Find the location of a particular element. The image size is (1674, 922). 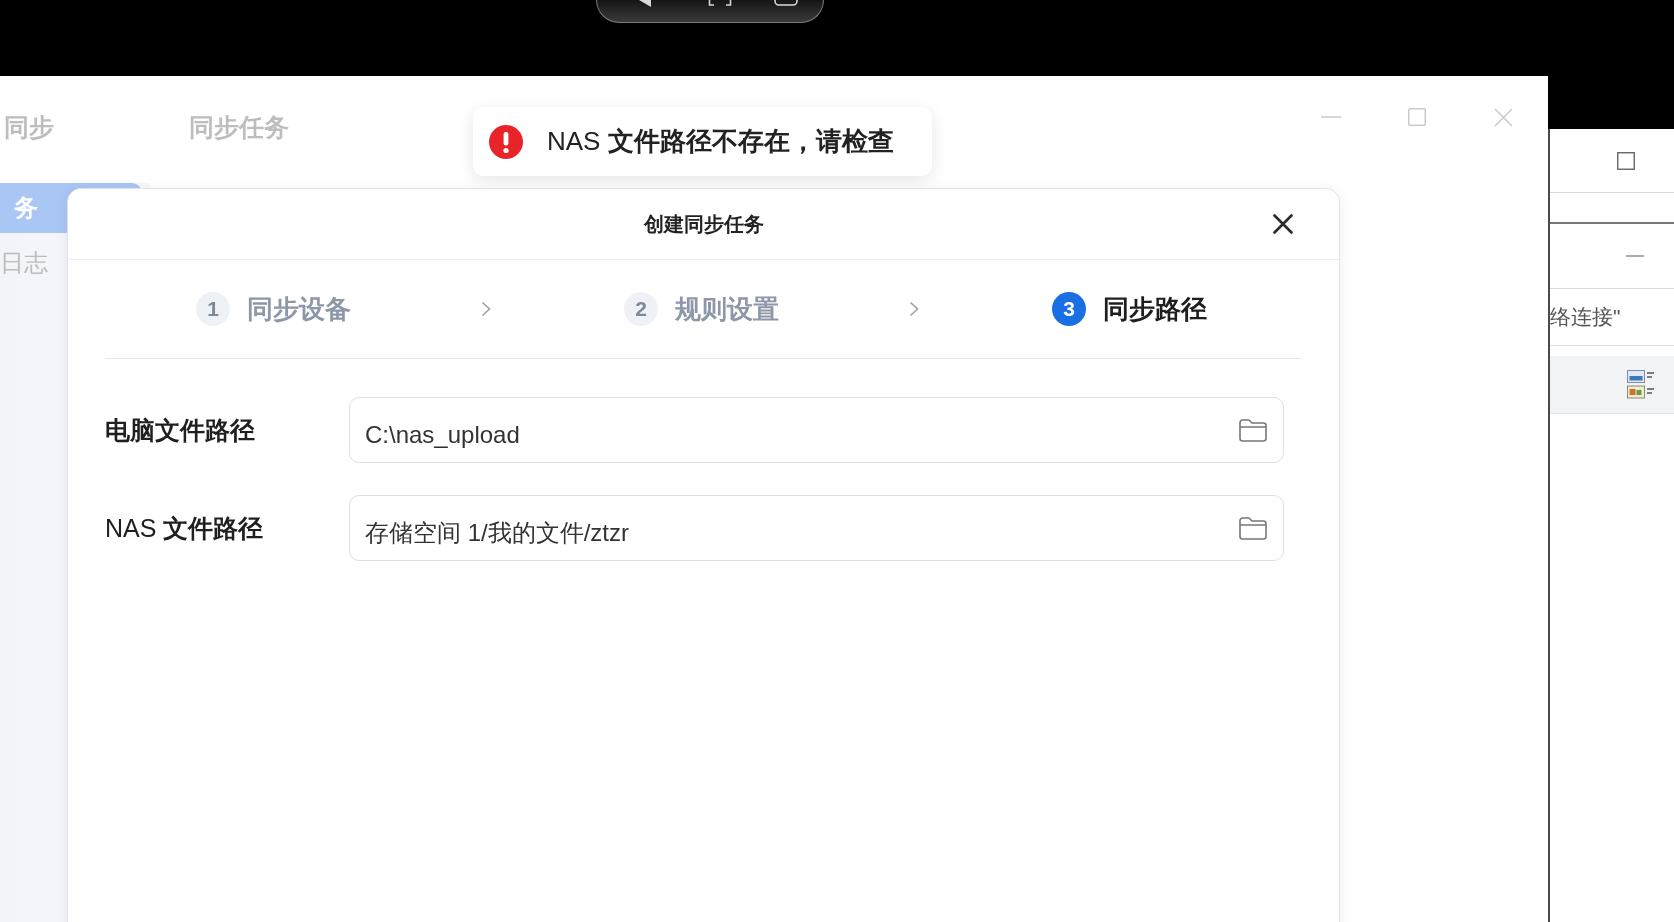

image-list-icon is located at coordinates (1641, 384).